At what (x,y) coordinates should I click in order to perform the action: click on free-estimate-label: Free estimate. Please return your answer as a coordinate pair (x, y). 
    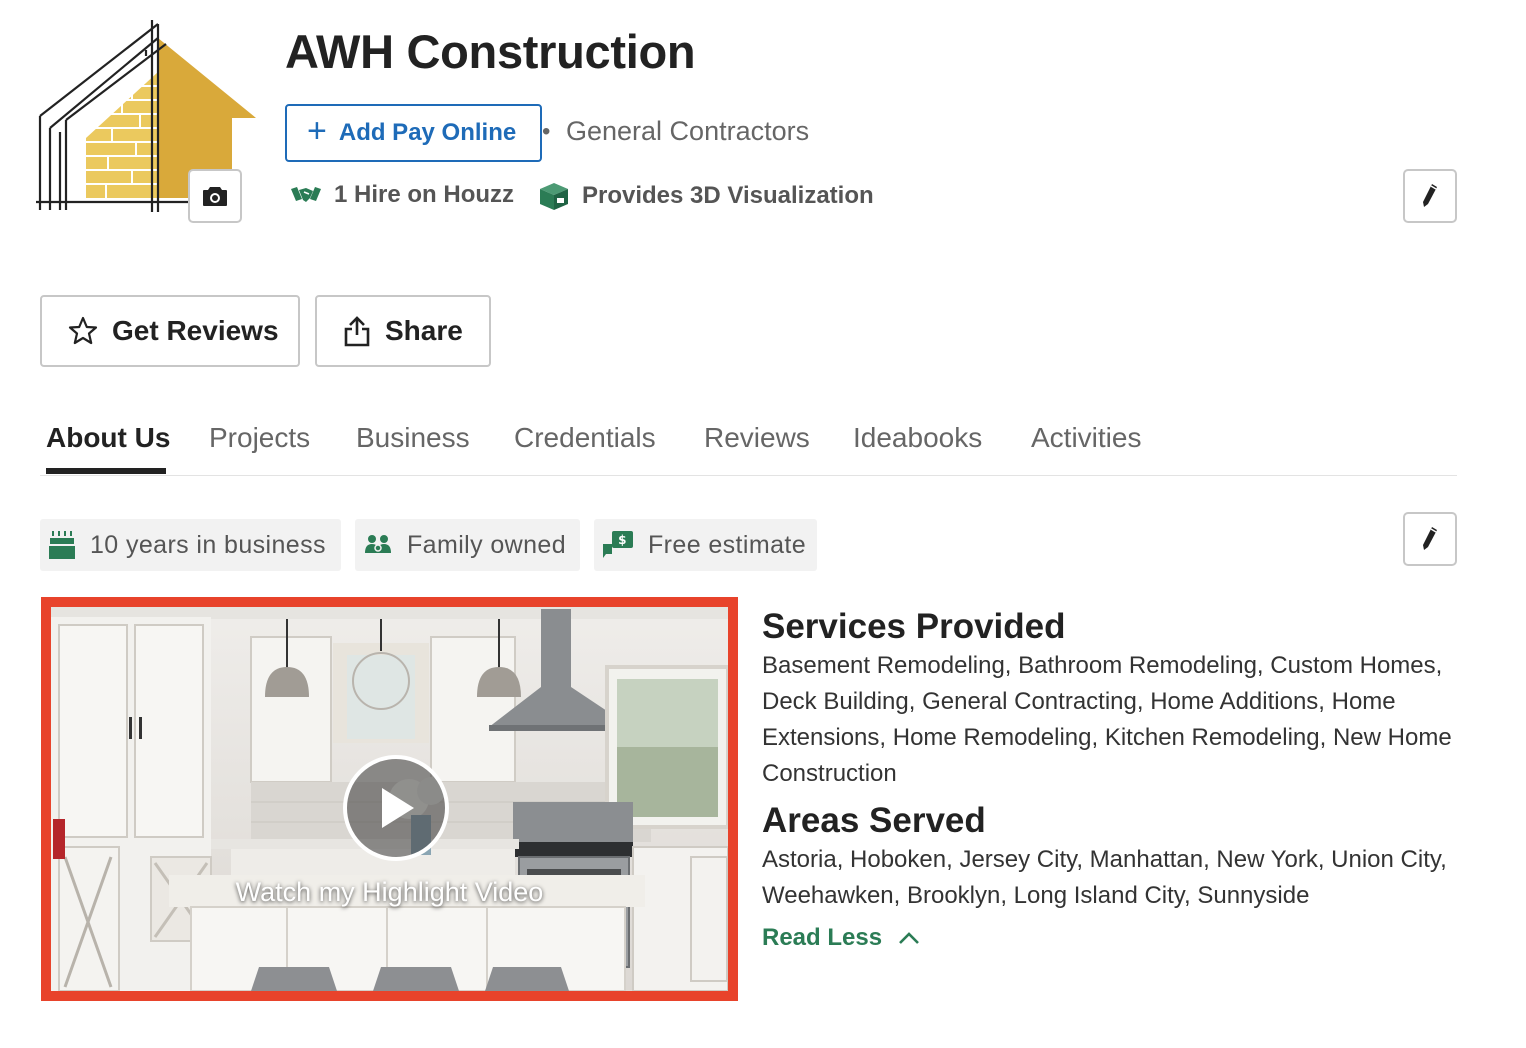
    Looking at the image, I should click on (727, 544).